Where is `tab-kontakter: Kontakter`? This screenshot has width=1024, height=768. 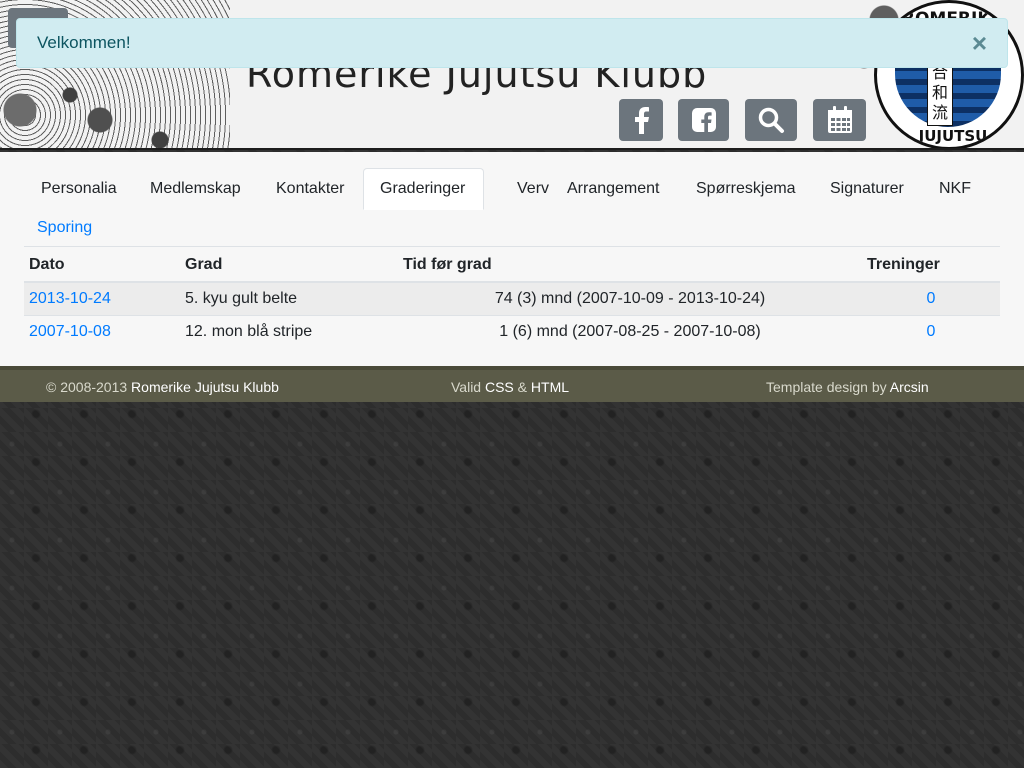
tab-kontakter: Kontakter is located at coordinates (310, 189).